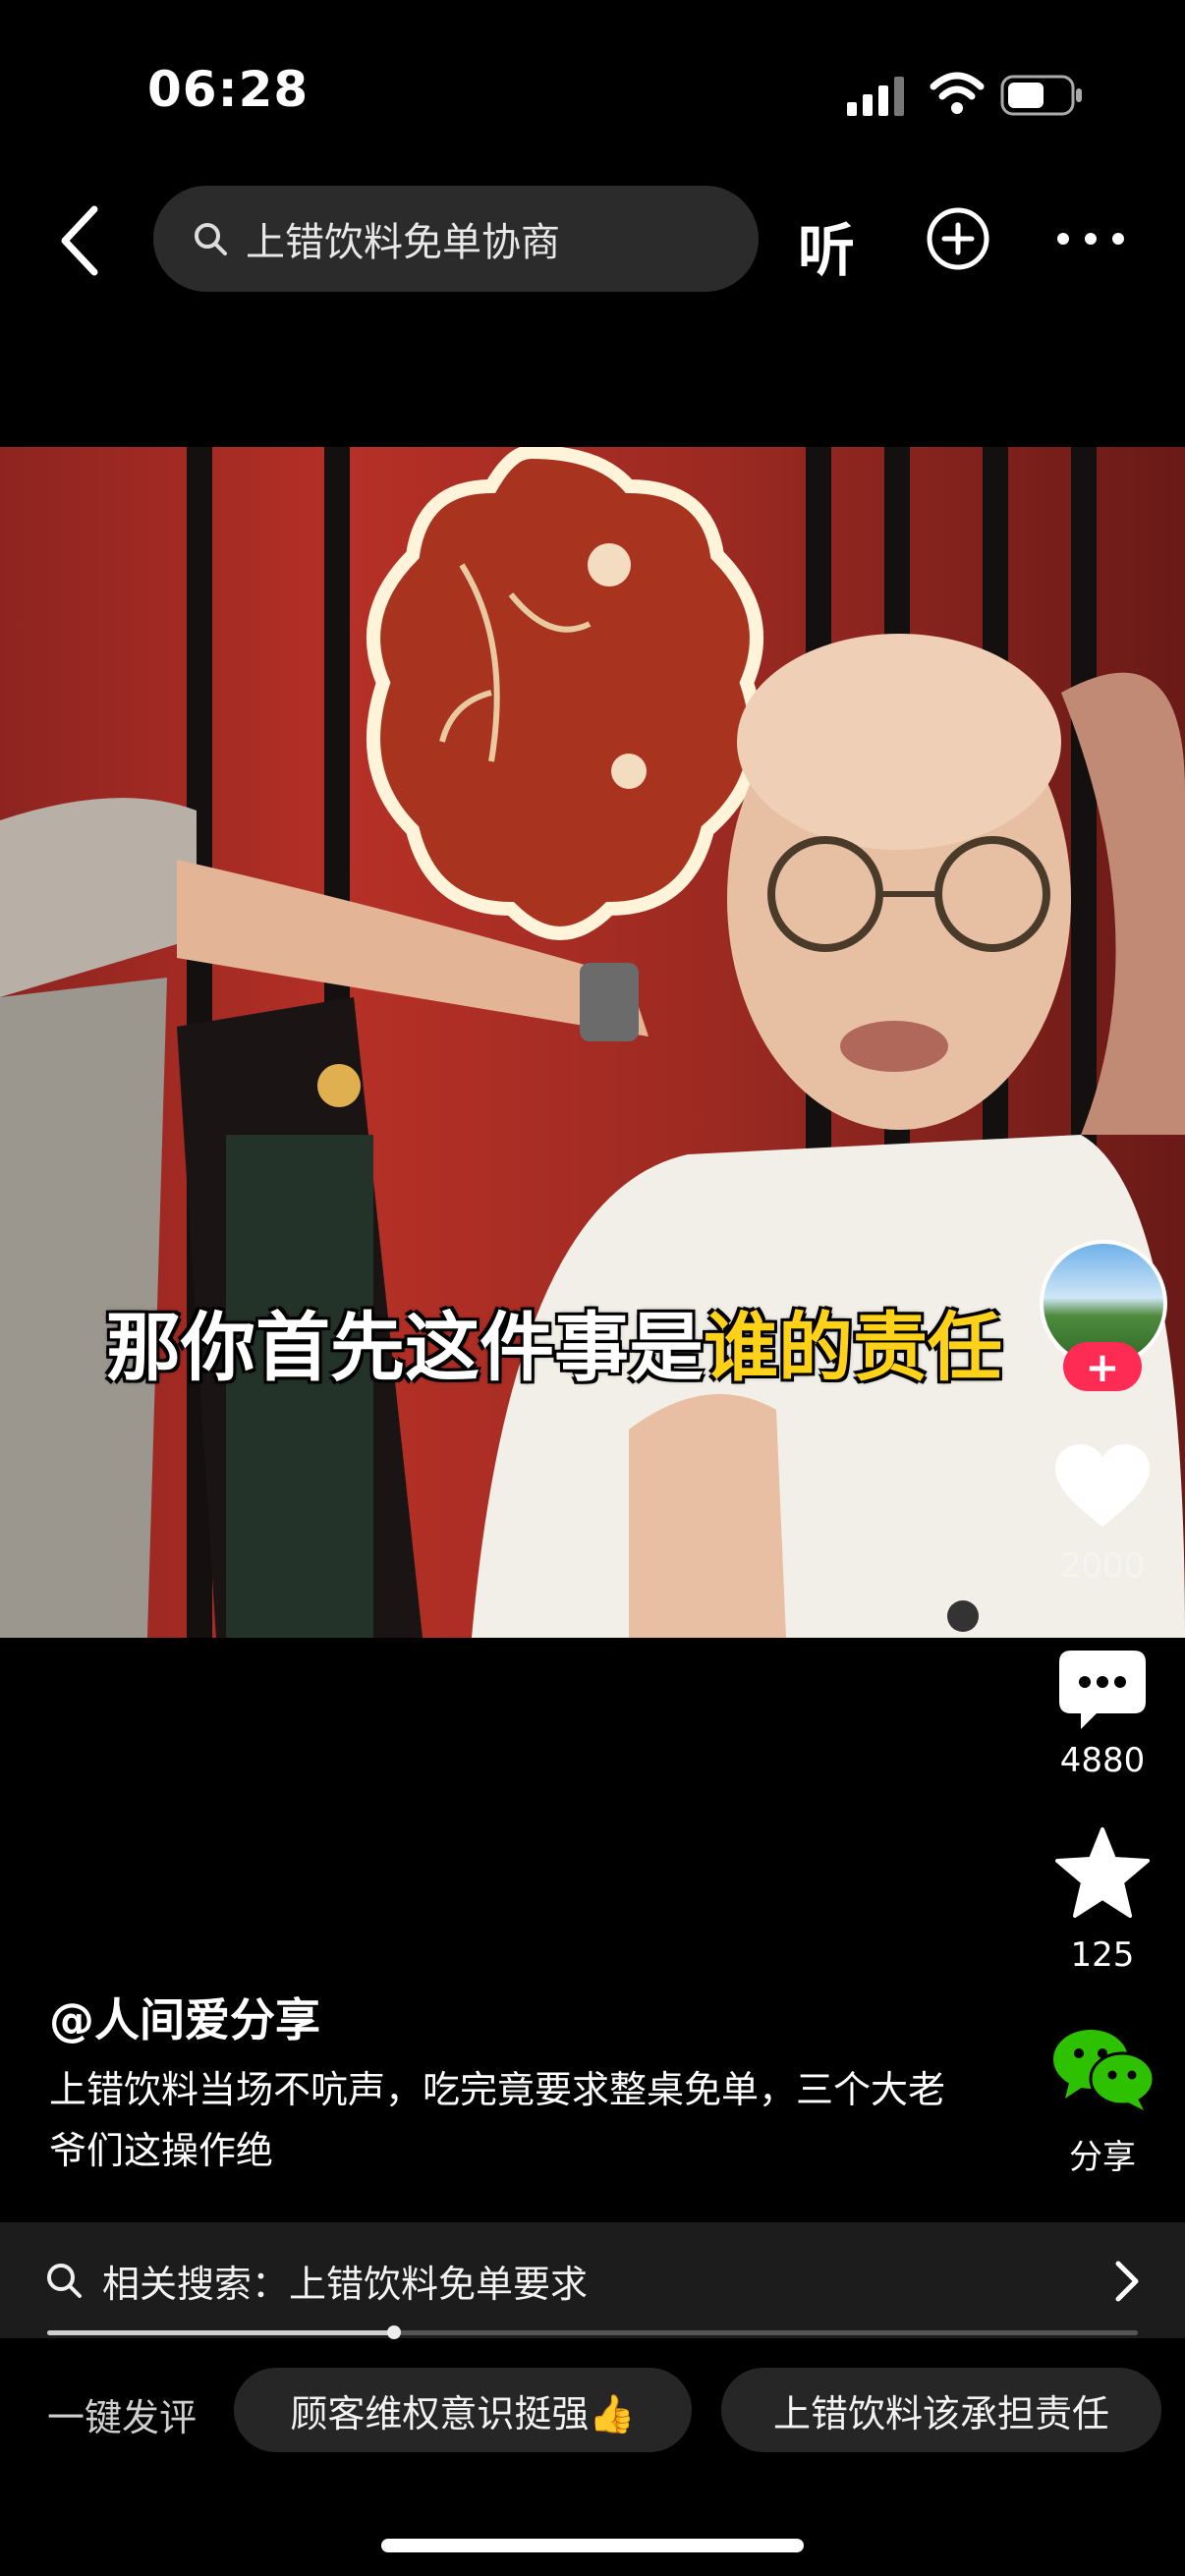 This screenshot has height=2576, width=1185. What do you see at coordinates (958, 238) in the screenshot?
I see `add-button` at bounding box center [958, 238].